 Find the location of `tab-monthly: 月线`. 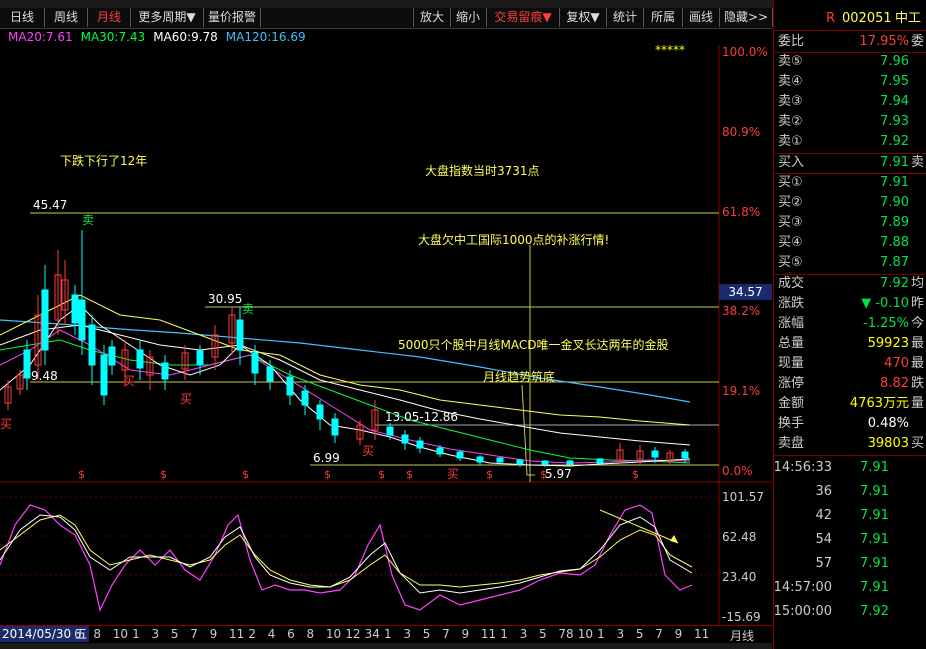

tab-monthly: 月线 is located at coordinates (109, 17).